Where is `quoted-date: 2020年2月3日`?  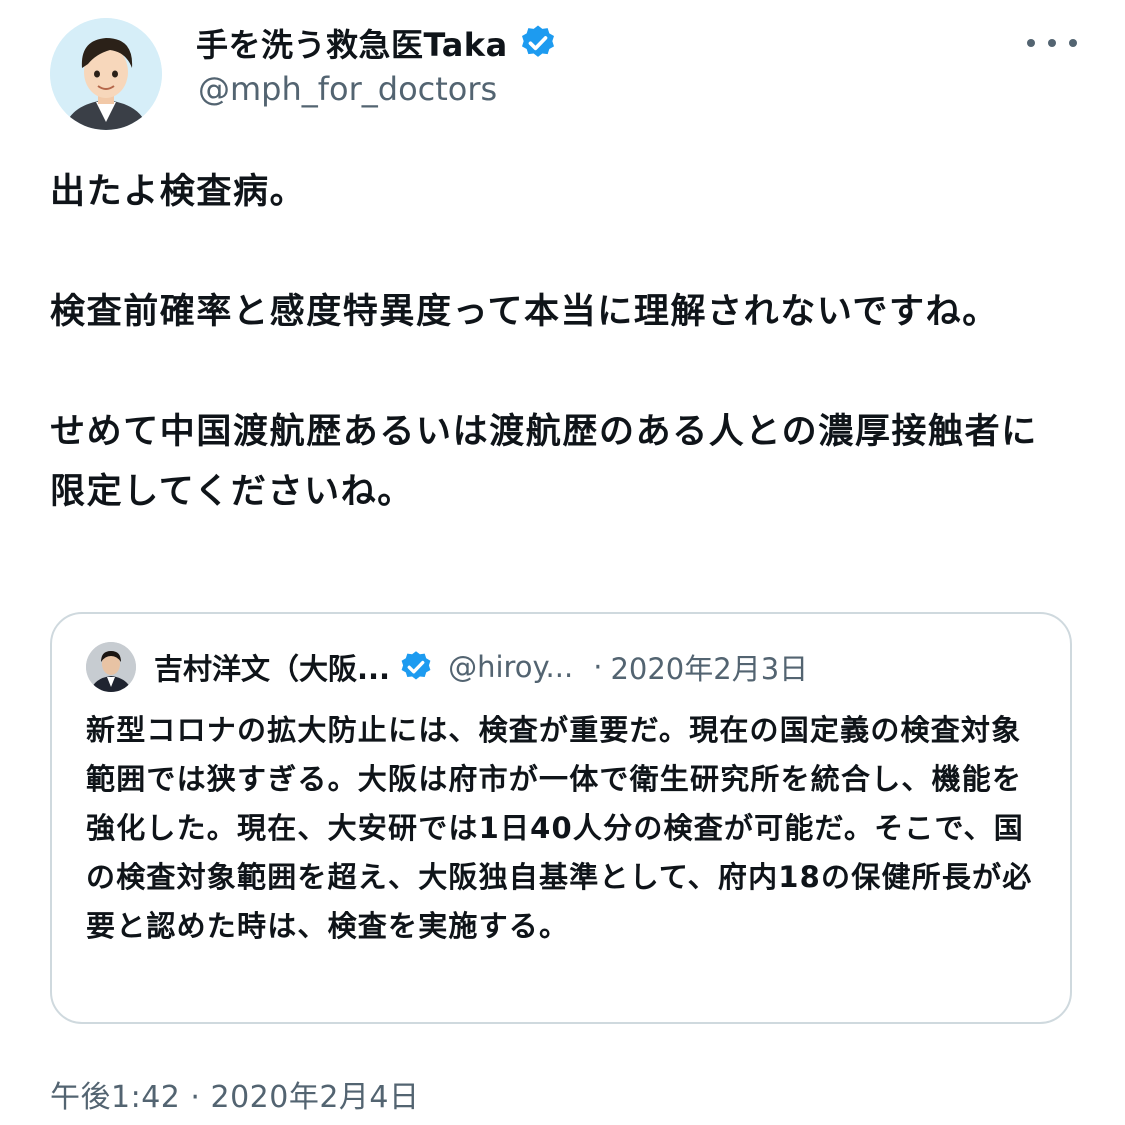 quoted-date: 2020年2月3日 is located at coordinates (709, 669).